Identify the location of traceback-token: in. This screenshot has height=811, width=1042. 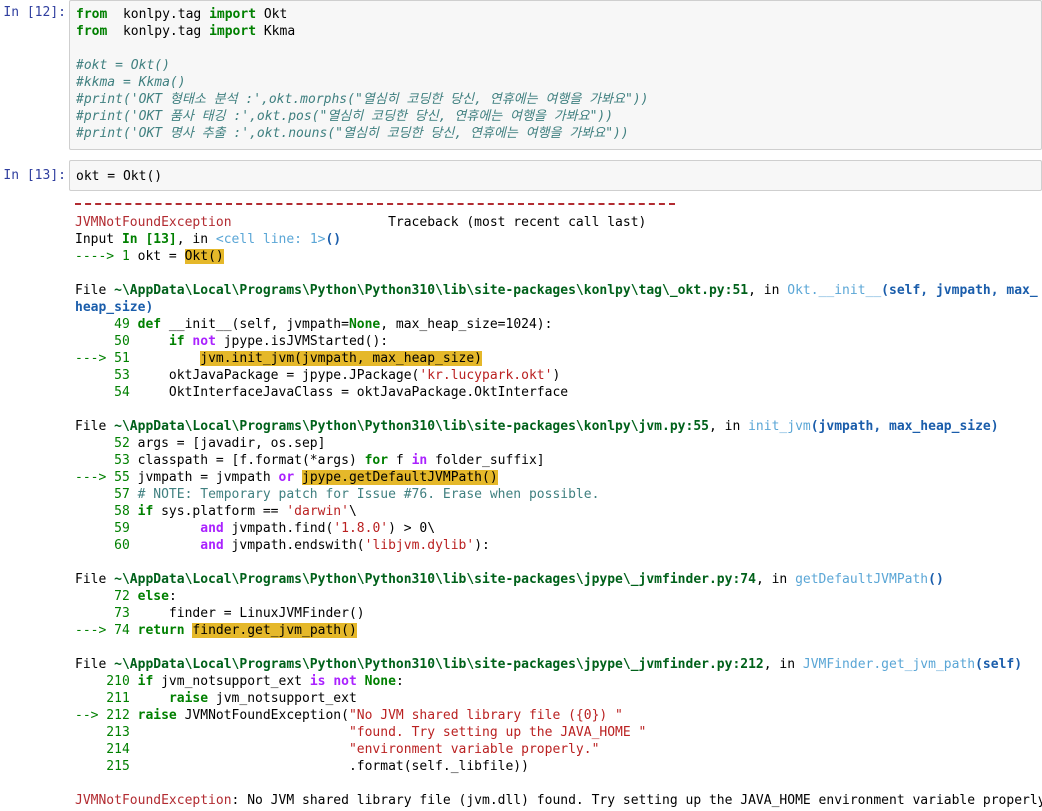
(419, 460).